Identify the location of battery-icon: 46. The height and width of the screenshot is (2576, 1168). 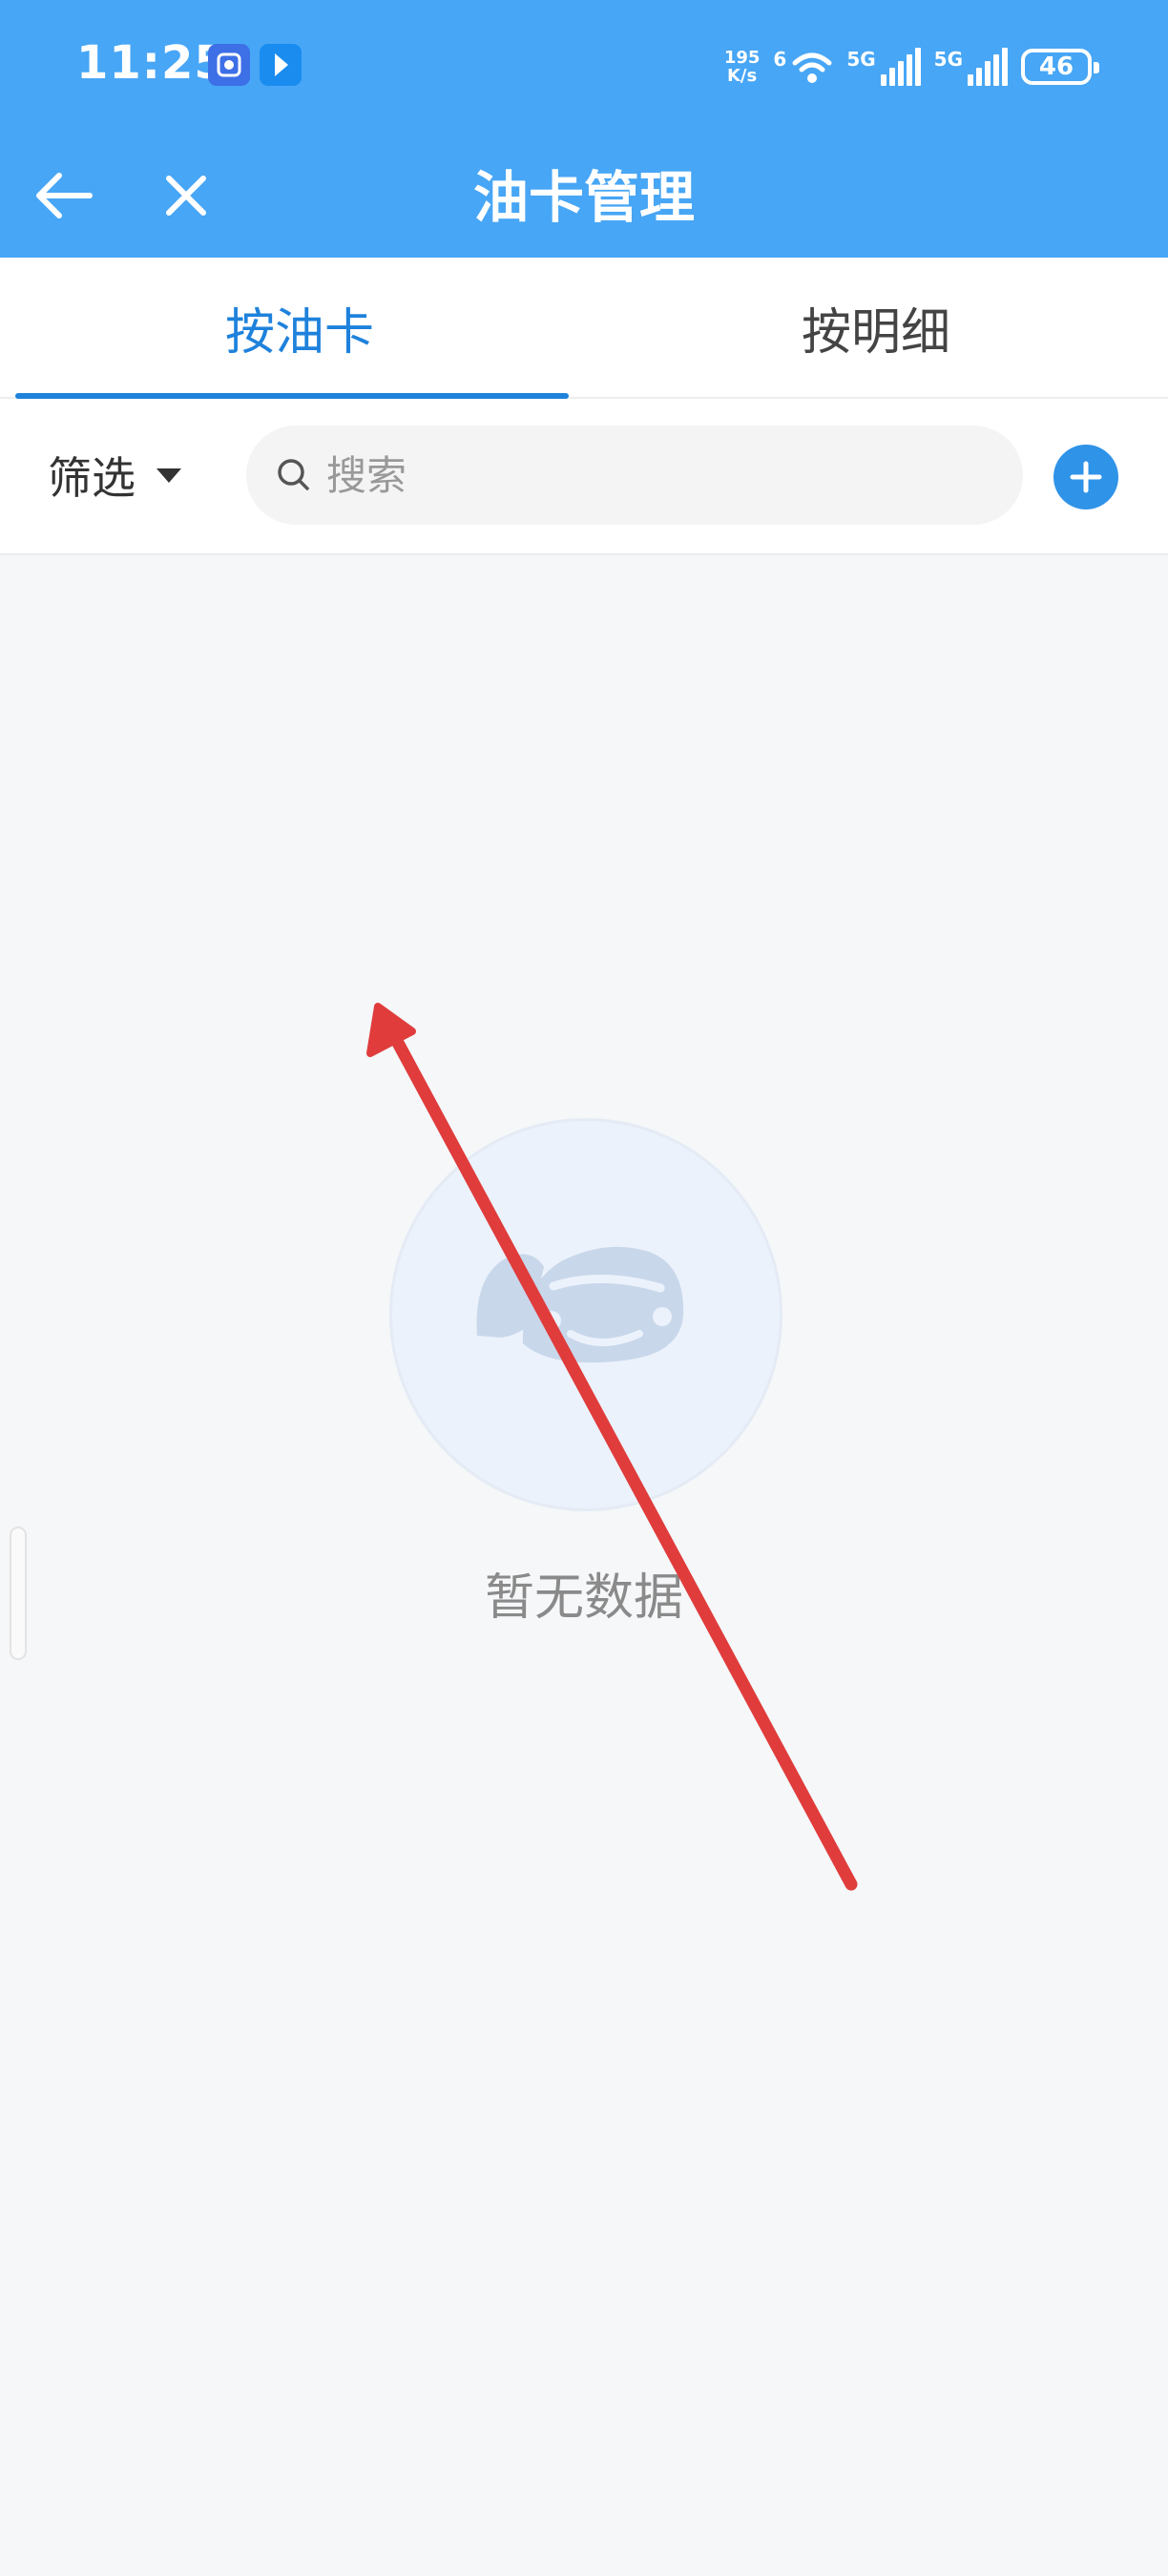
(1060, 67).